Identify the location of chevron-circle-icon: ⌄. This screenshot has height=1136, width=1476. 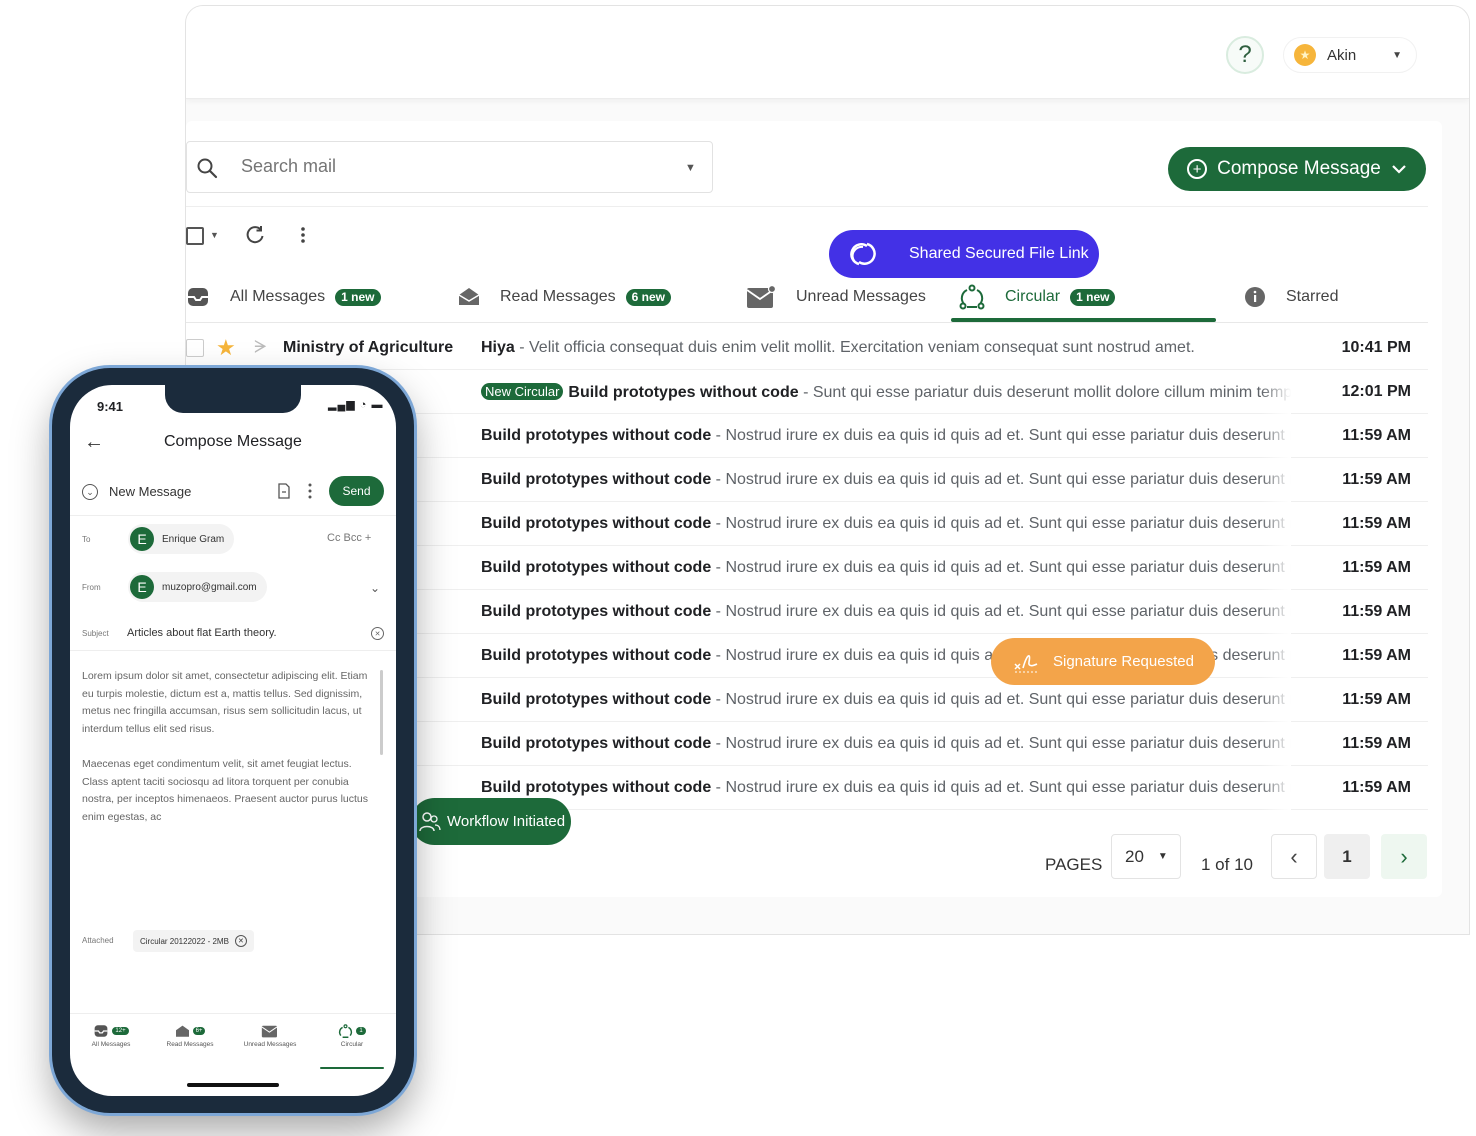
(90, 492).